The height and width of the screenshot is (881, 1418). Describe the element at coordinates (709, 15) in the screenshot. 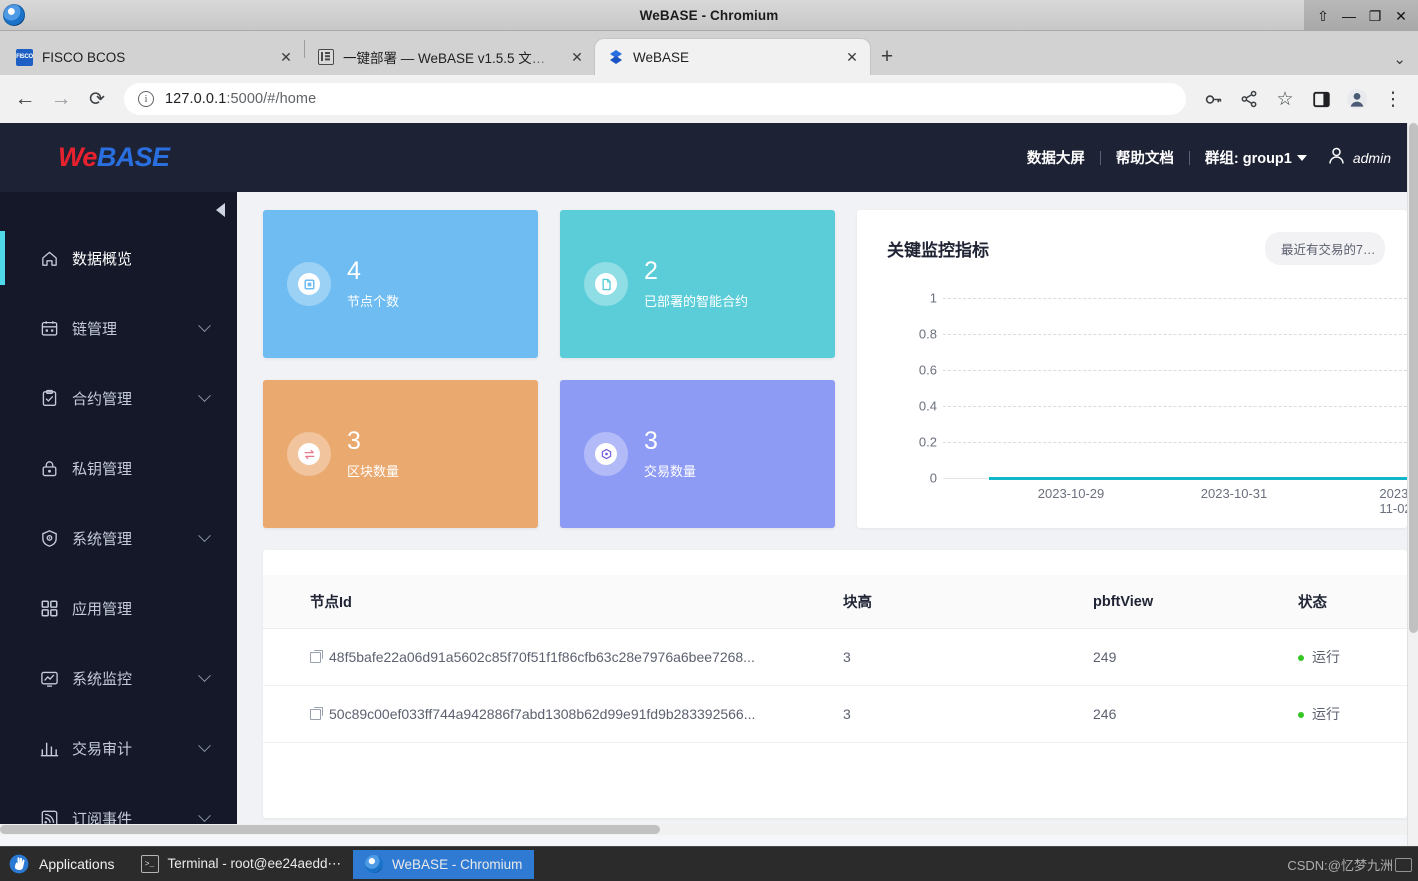

I see `window-titlebar: WeBASE - Chromium ⇧ — ❐ ✕` at that location.